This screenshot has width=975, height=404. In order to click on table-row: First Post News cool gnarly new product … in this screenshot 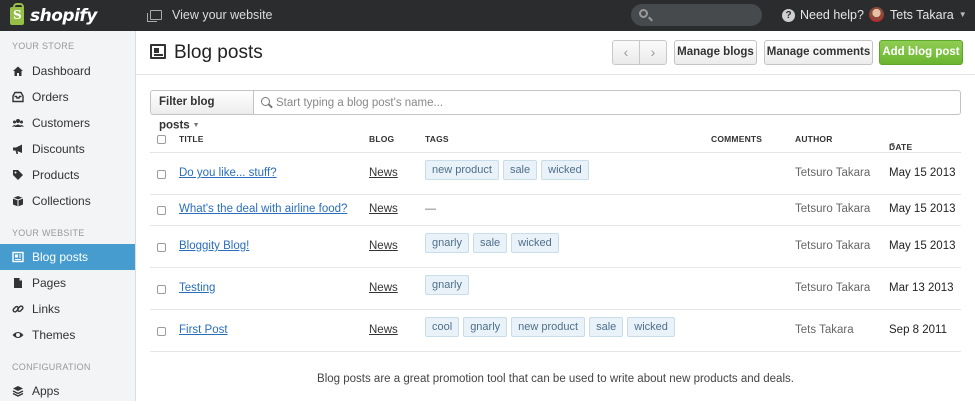, I will do `click(555, 331)`.